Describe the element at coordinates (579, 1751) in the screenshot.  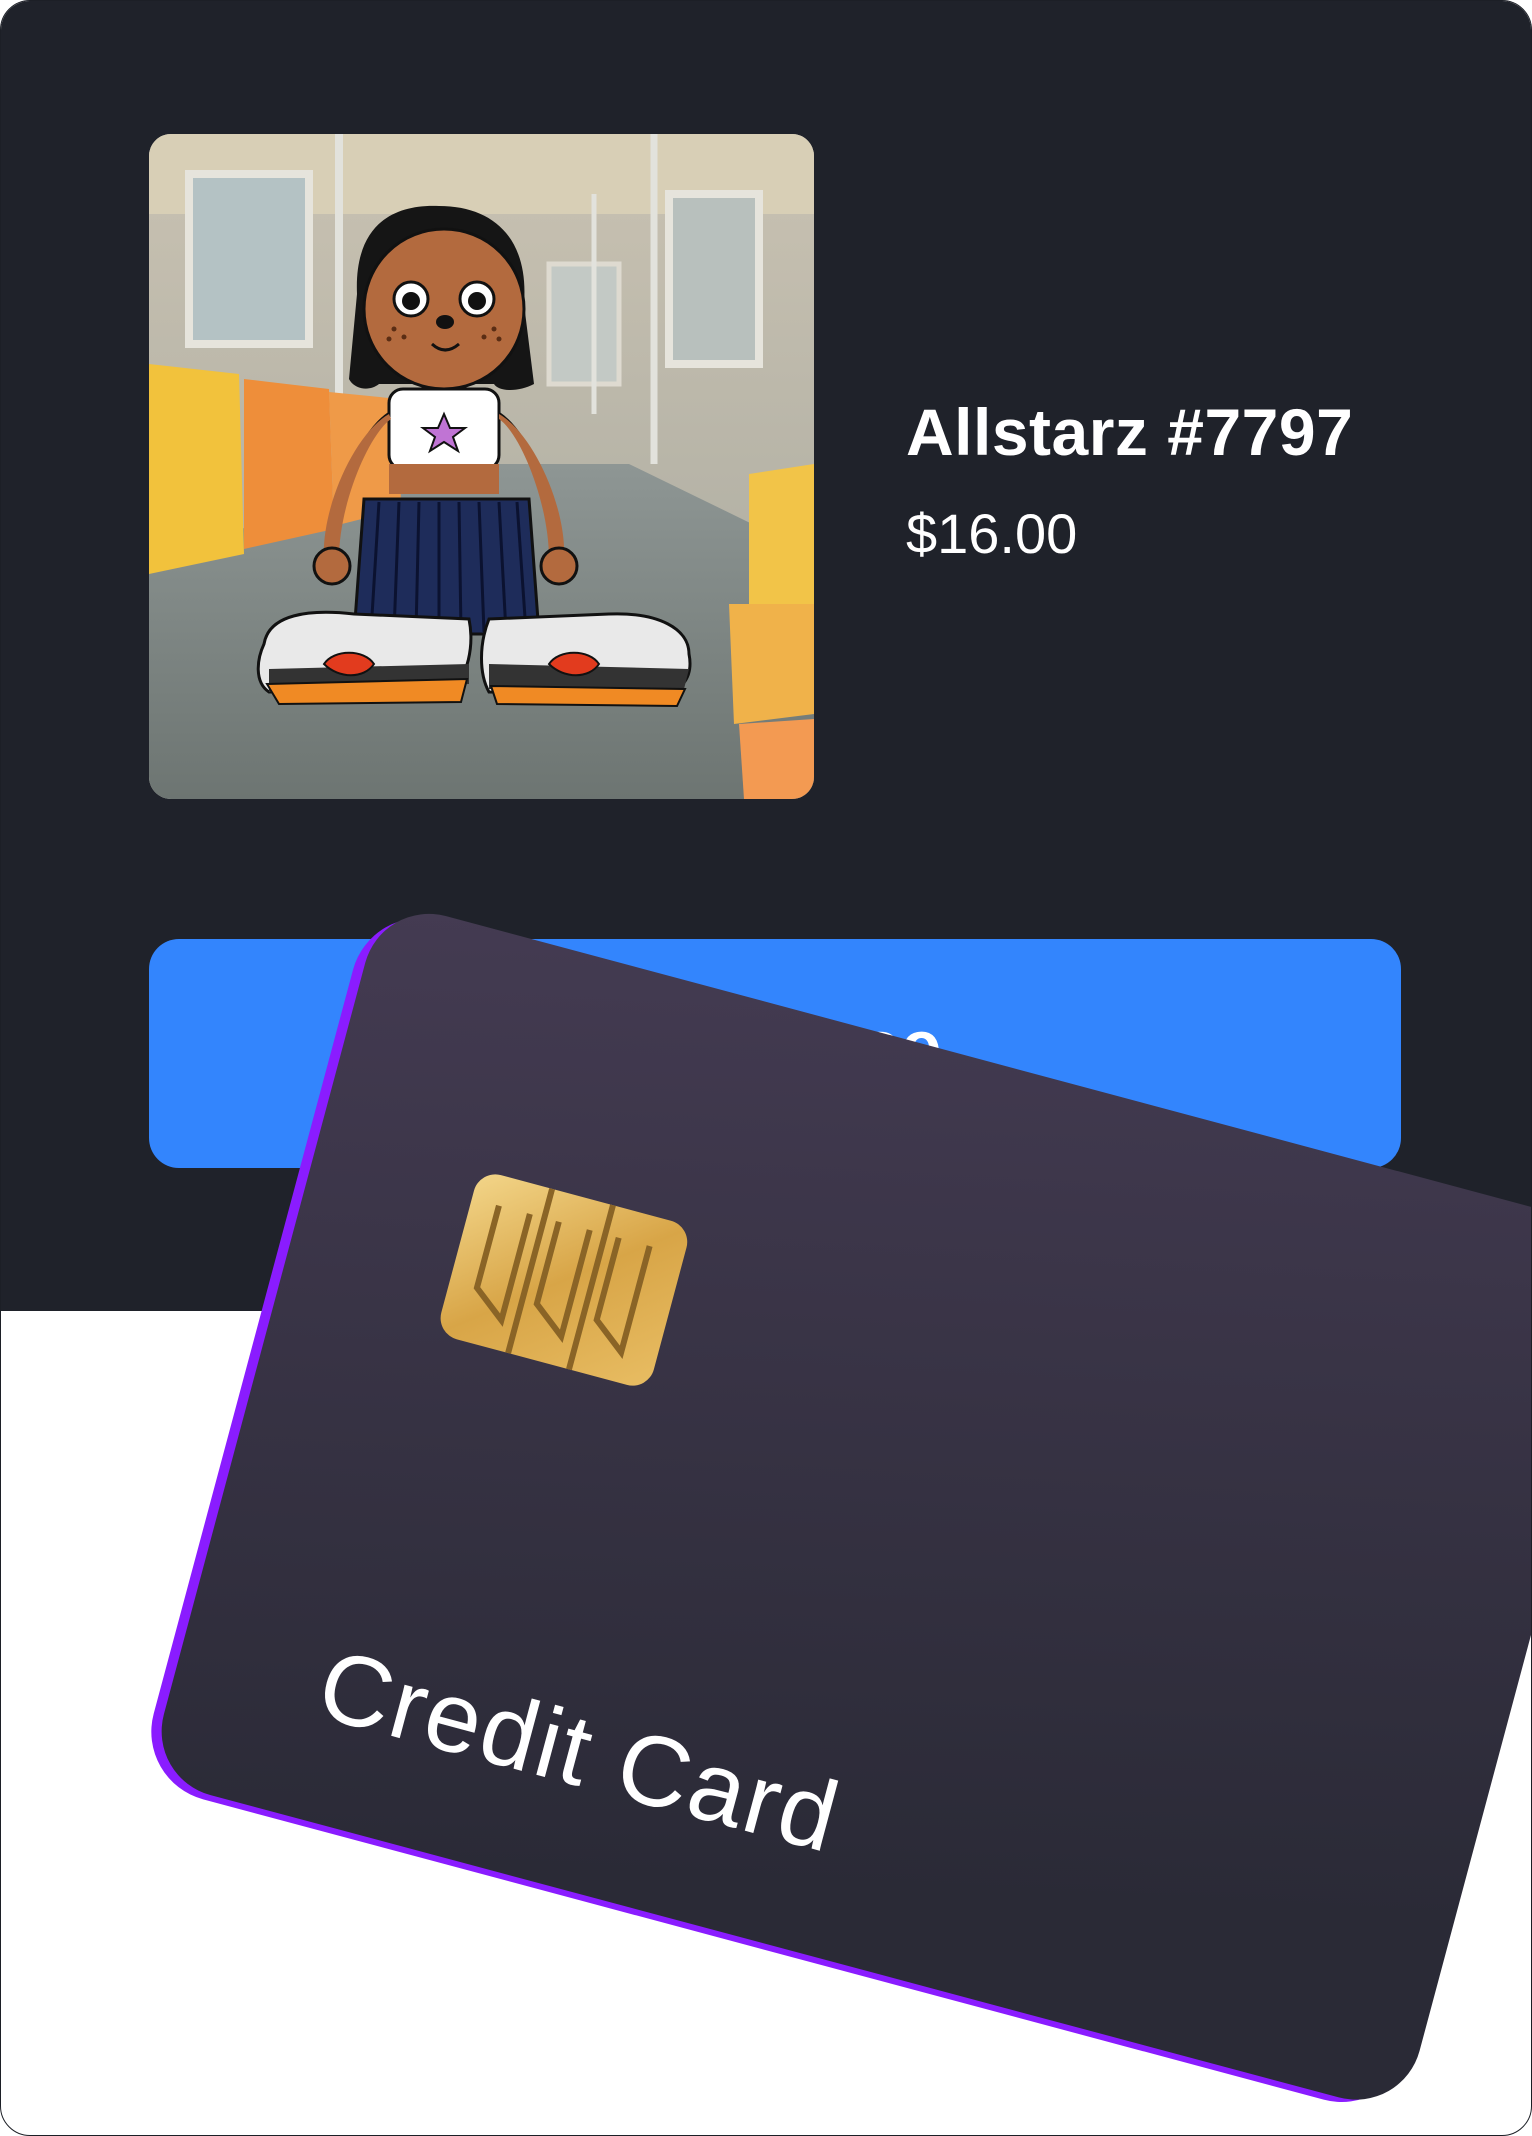
I see `card-label: Credit Card` at that location.